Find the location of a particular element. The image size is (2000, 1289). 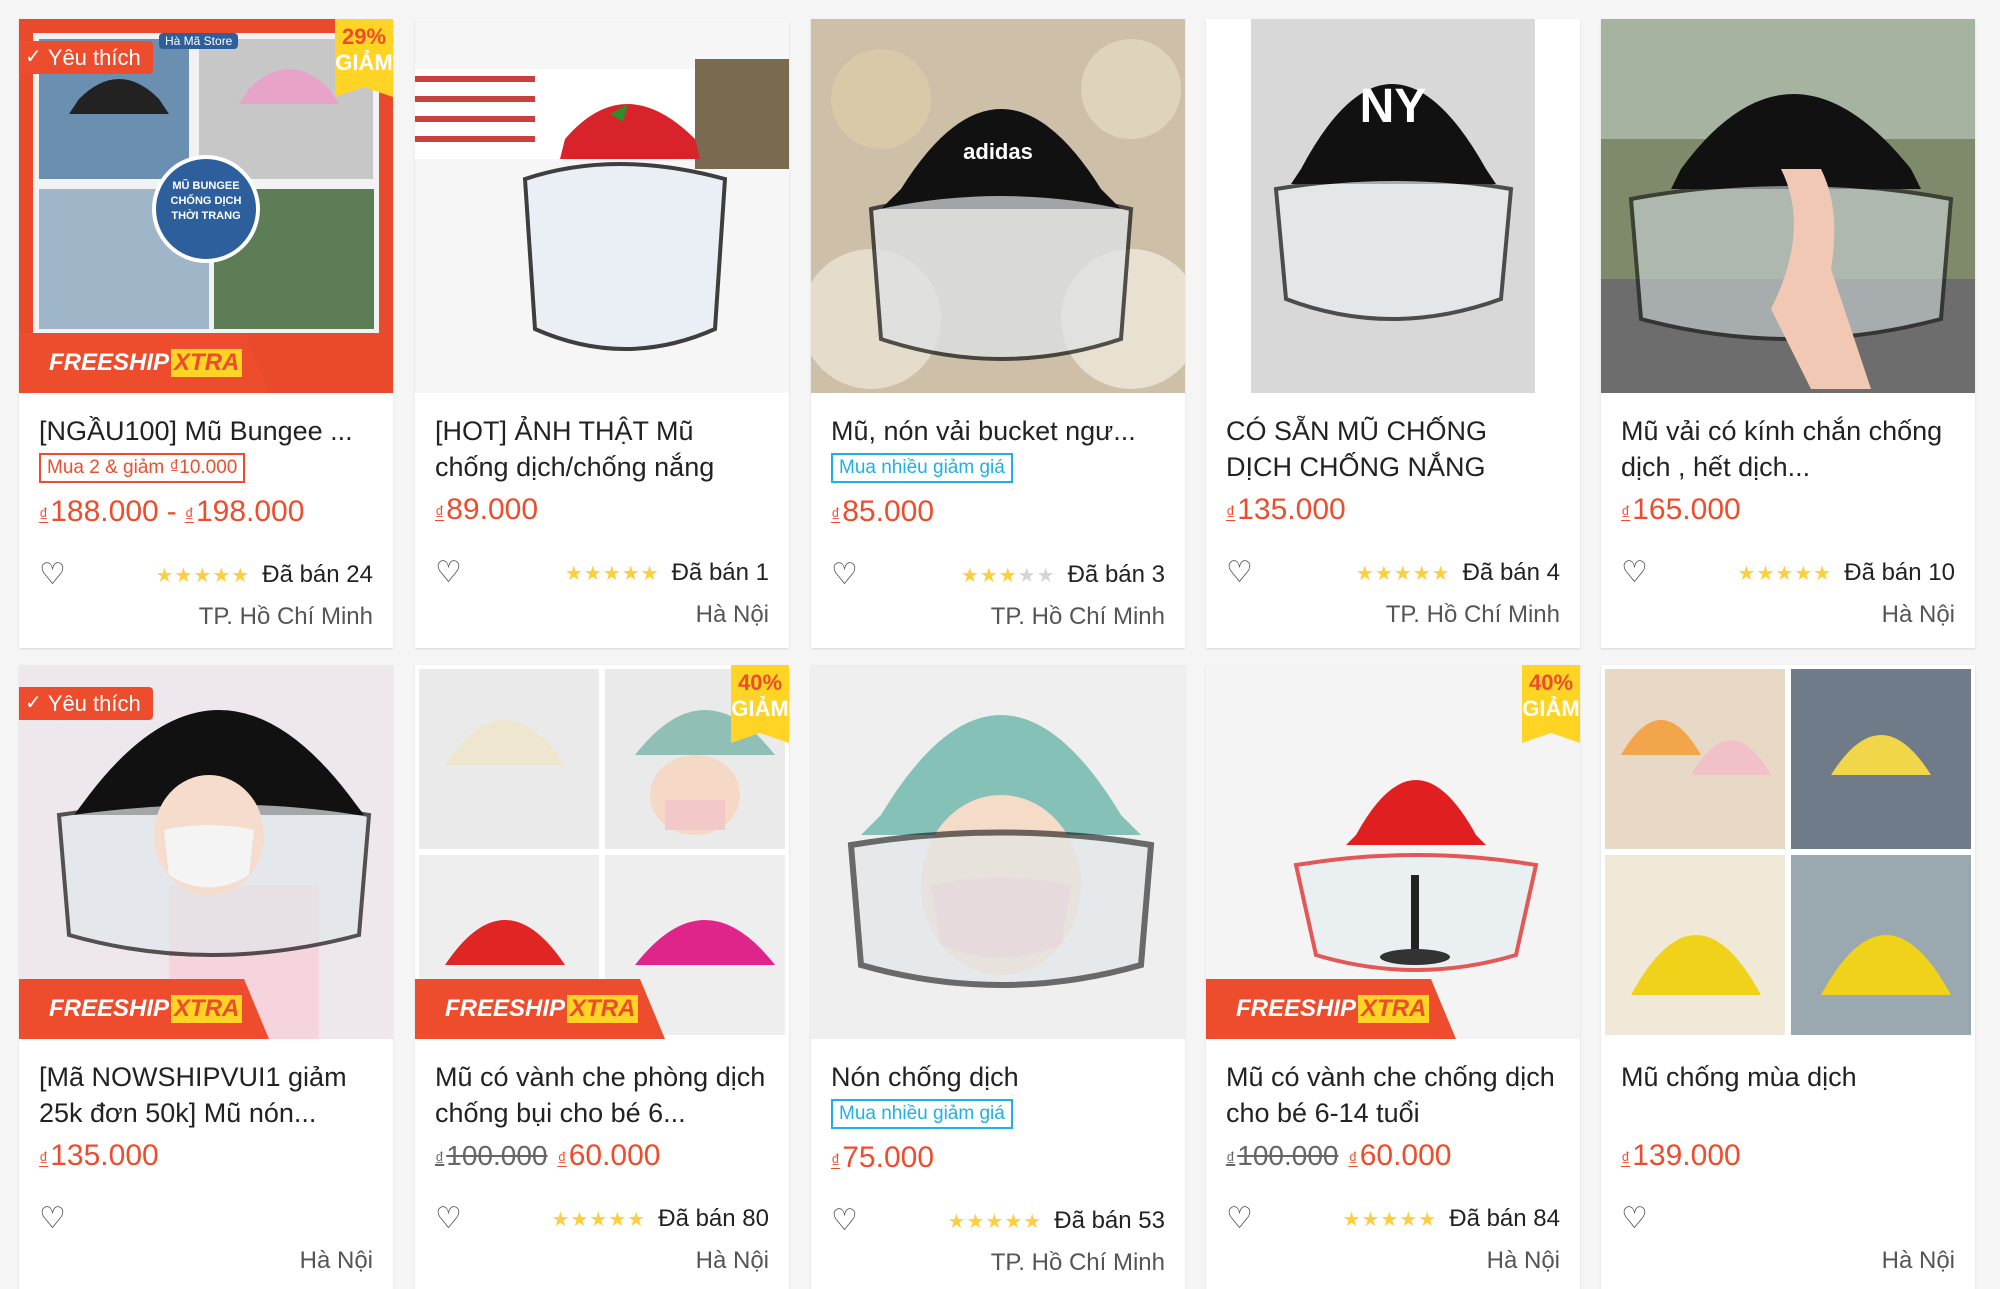

product-stats: ♡ ★★★★★ Đã bán 1 is located at coordinates (602, 573).